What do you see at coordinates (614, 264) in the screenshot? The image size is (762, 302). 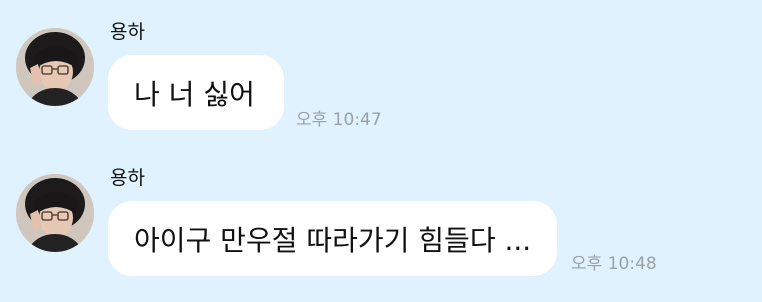 I see `message-timestamp: 오후 10:48` at bounding box center [614, 264].